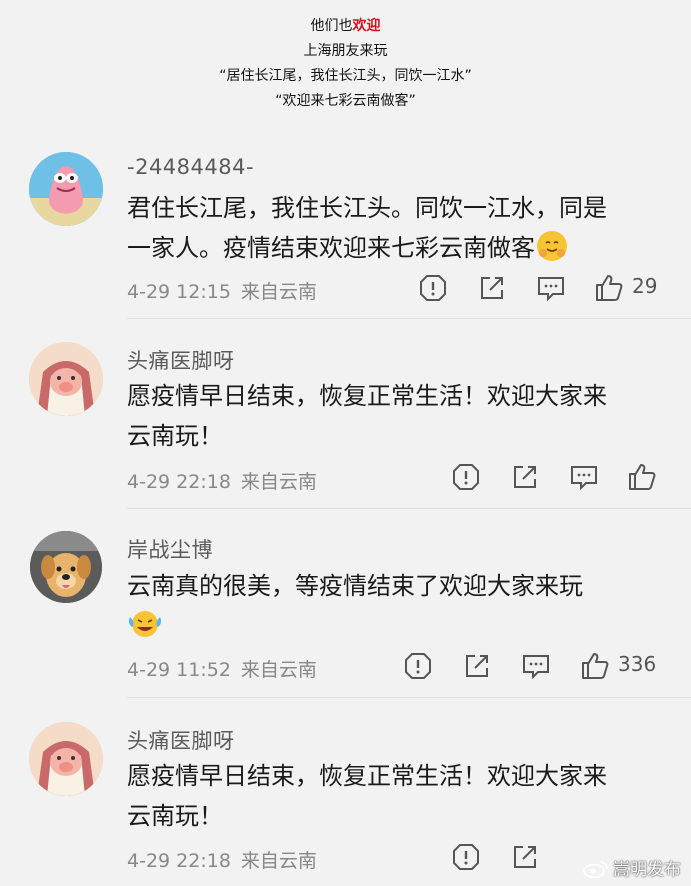  I want to click on comment-text: 君住长江尾，我住长江头。同饮一江水，同是 一家人。疫情结束欢迎来七彩云南做客, so click(367, 228).